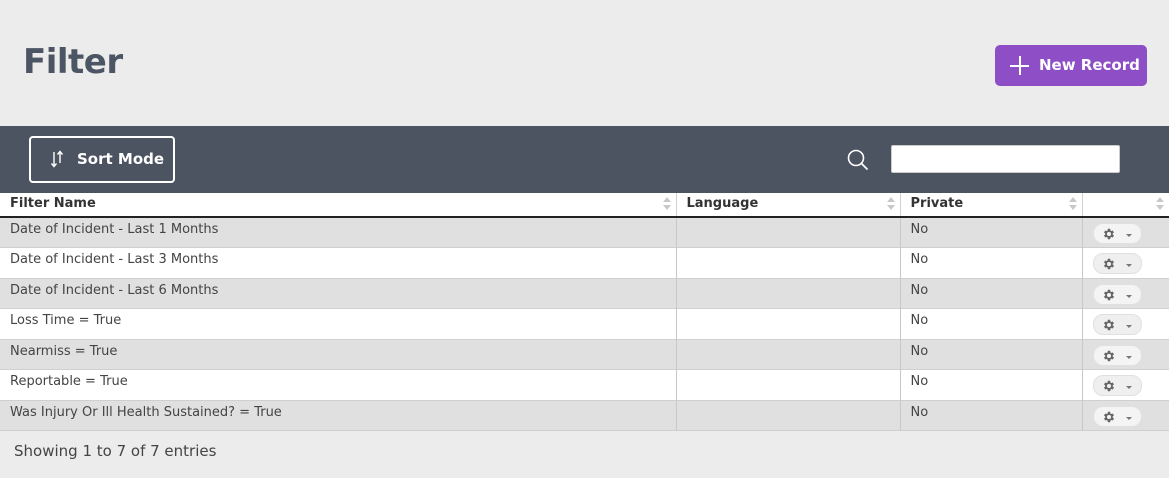 The image size is (1169, 478). What do you see at coordinates (338, 293) in the screenshot?
I see `filter-name-cell: Date of Incident - Last 6 Months` at bounding box center [338, 293].